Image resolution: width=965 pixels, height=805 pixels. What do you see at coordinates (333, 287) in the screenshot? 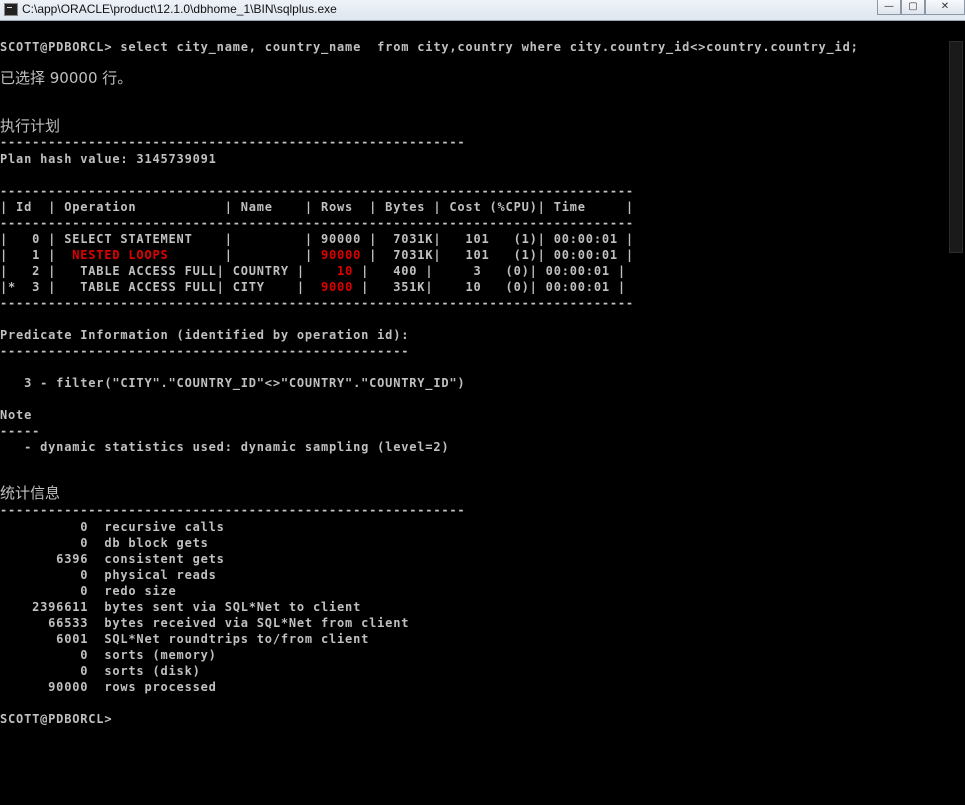
I see `rows-highlight: 9000` at bounding box center [333, 287].